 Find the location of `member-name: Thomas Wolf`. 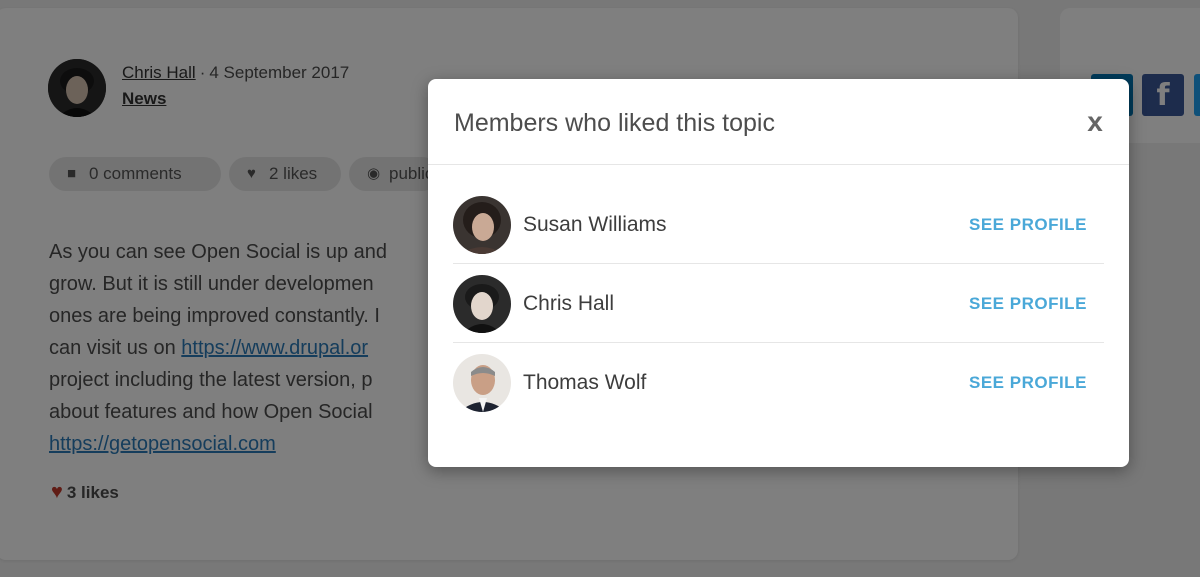

member-name: Thomas Wolf is located at coordinates (585, 382).